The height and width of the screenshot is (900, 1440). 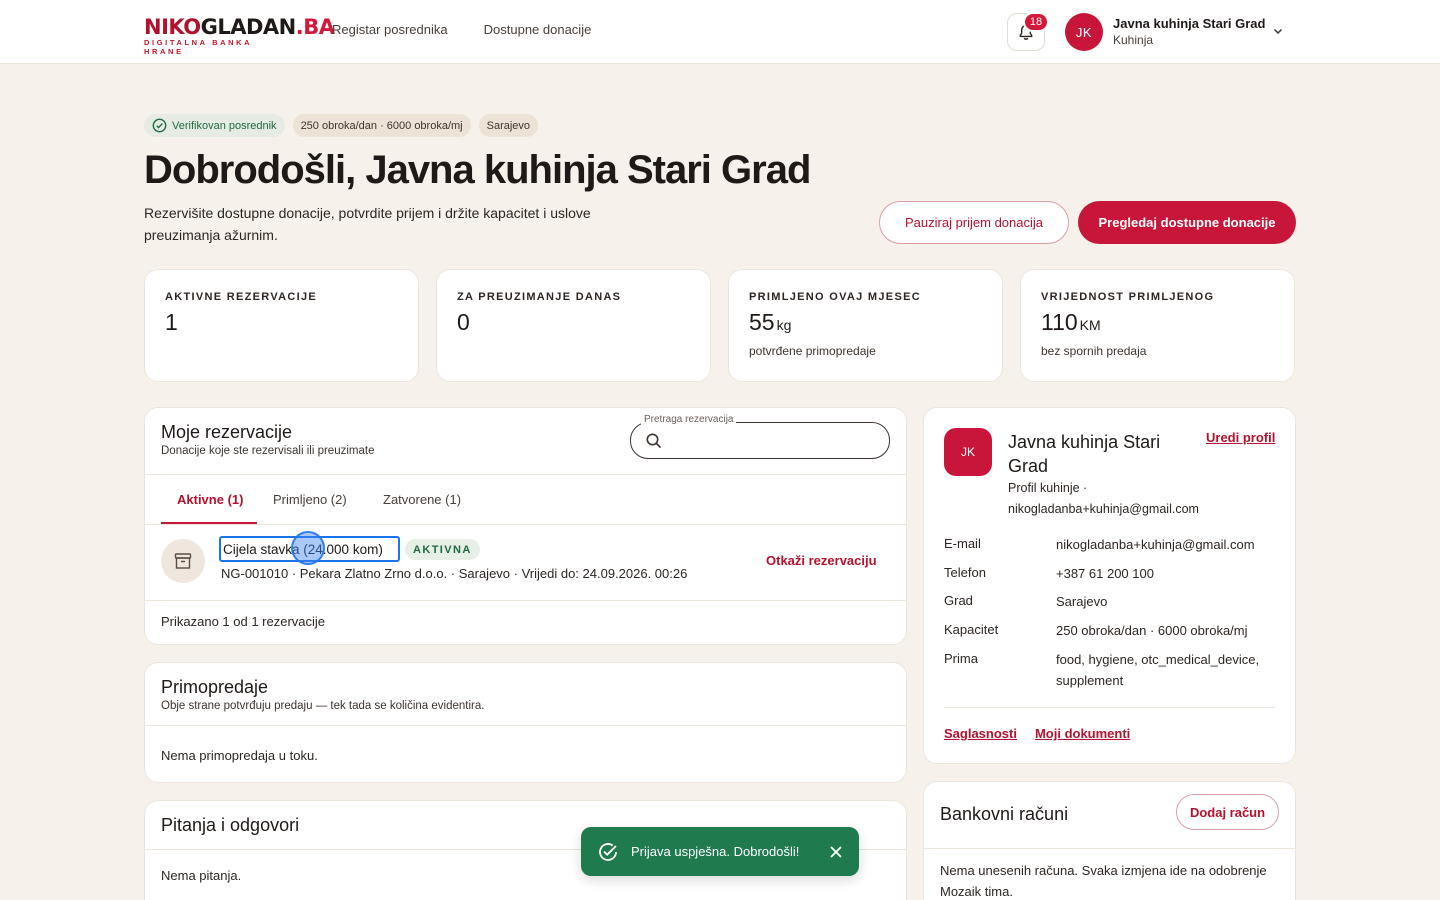 What do you see at coordinates (248, 27) in the screenshot?
I see `logo-part-2: GLADAN` at bounding box center [248, 27].